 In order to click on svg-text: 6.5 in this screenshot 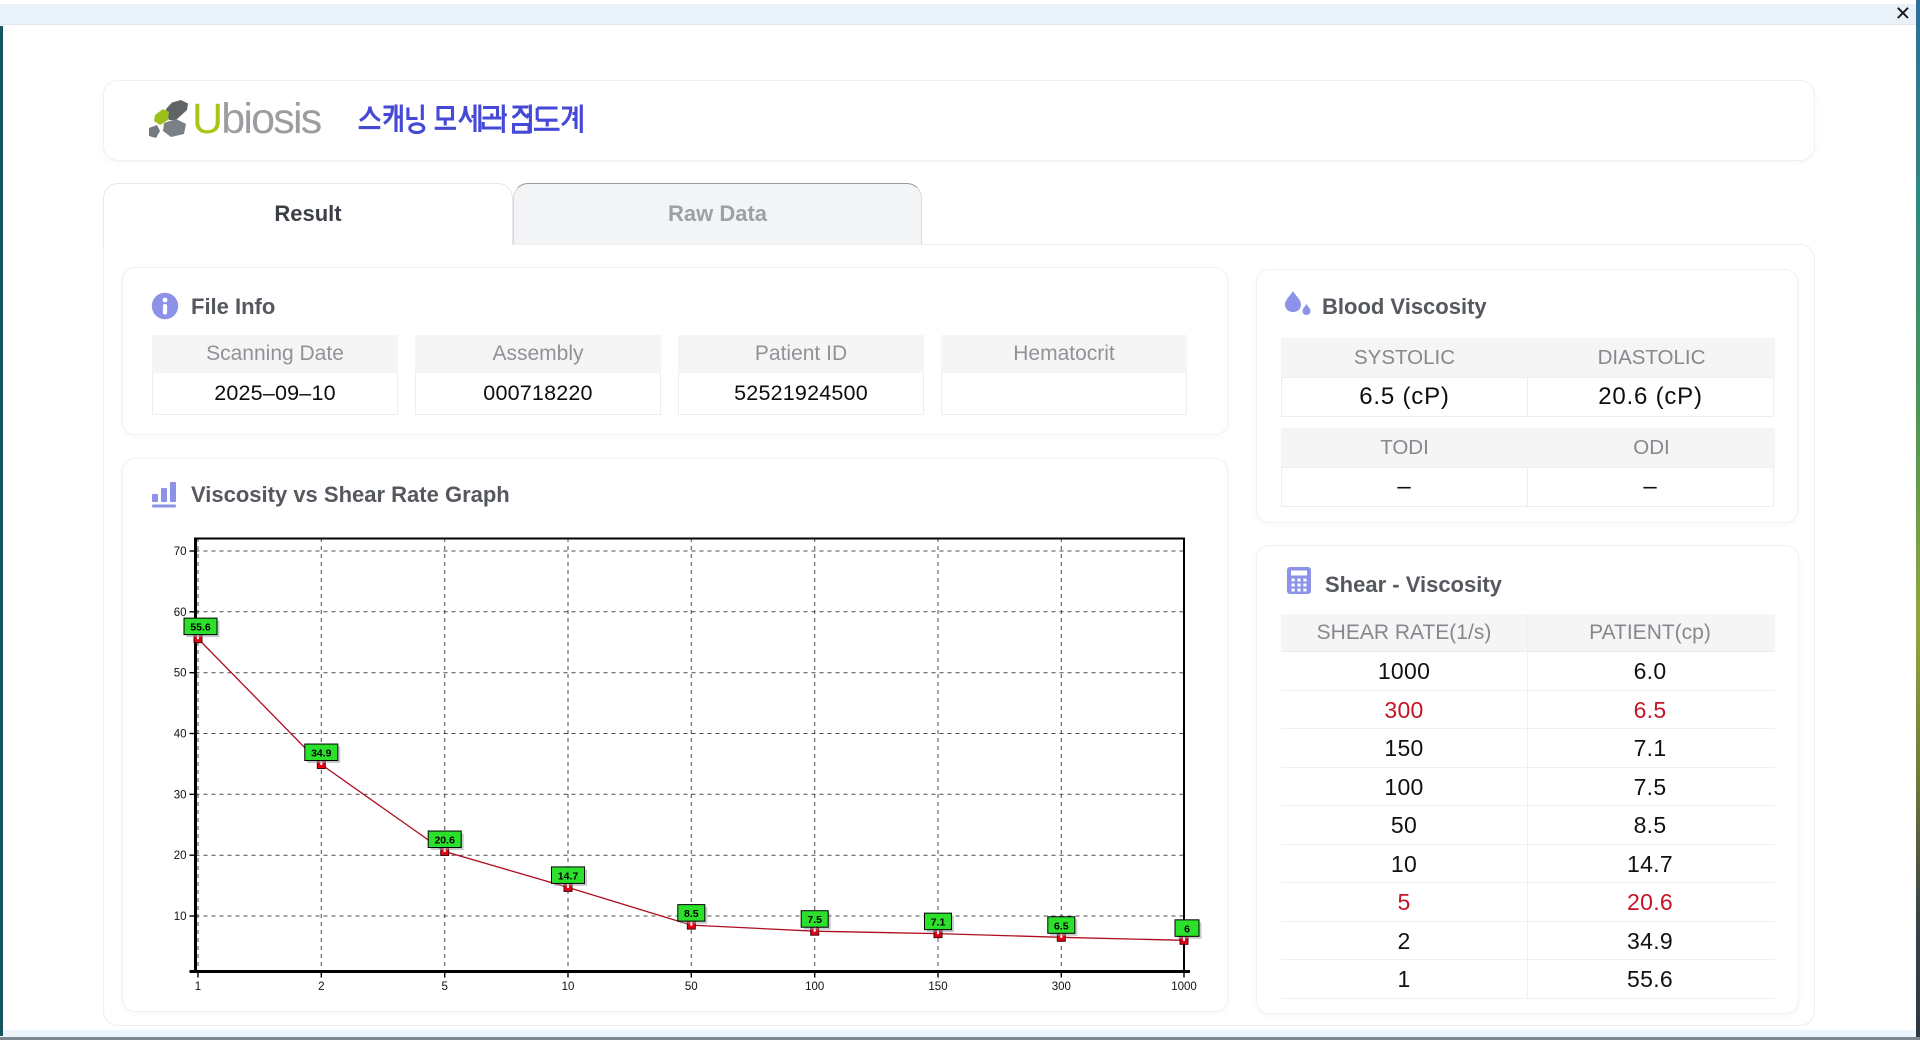, I will do `click(1061, 926)`.